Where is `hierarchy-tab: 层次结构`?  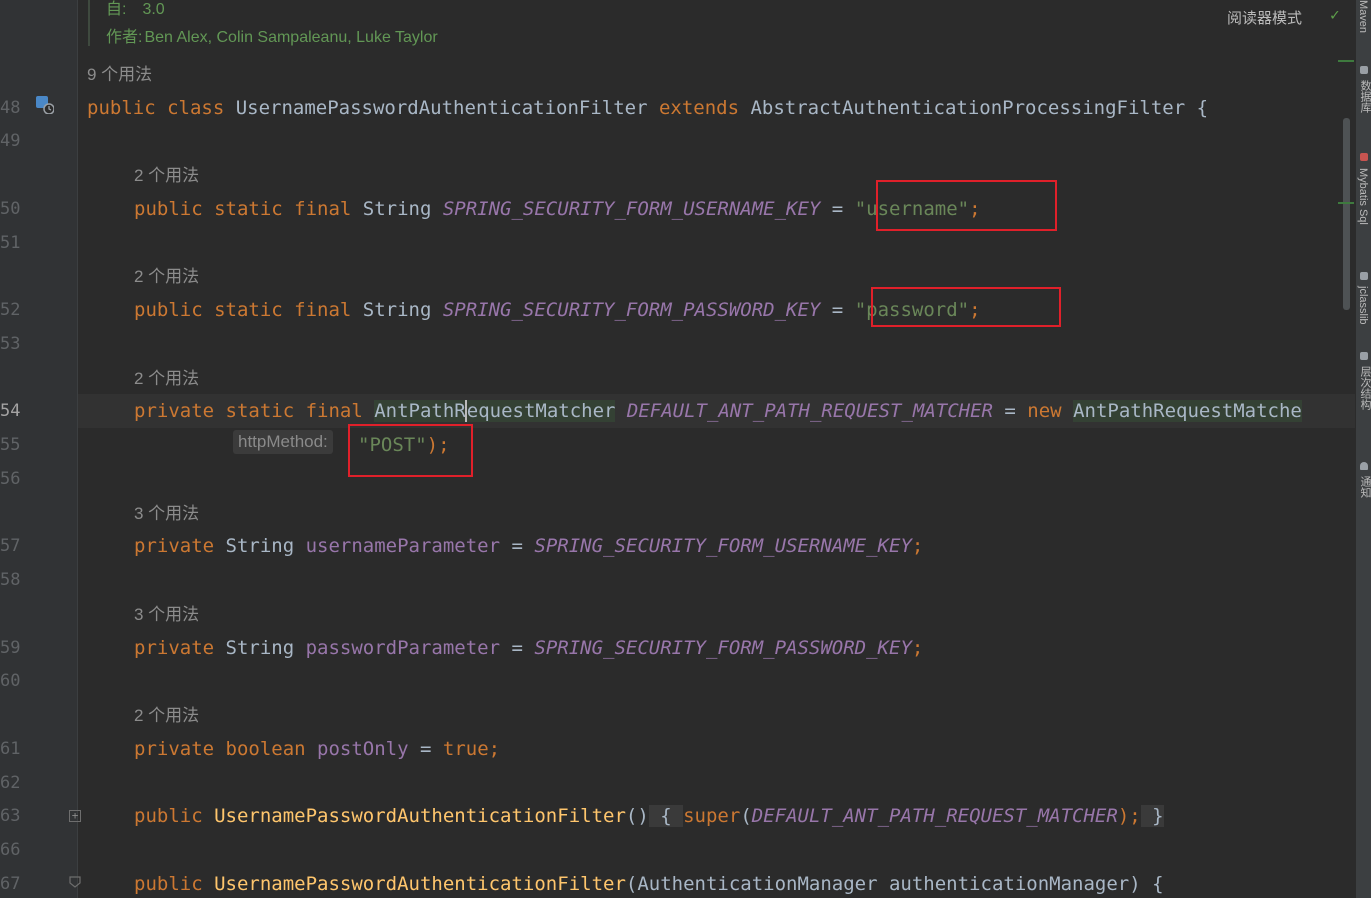
hierarchy-tab: 层次结构 is located at coordinates (1364, 388).